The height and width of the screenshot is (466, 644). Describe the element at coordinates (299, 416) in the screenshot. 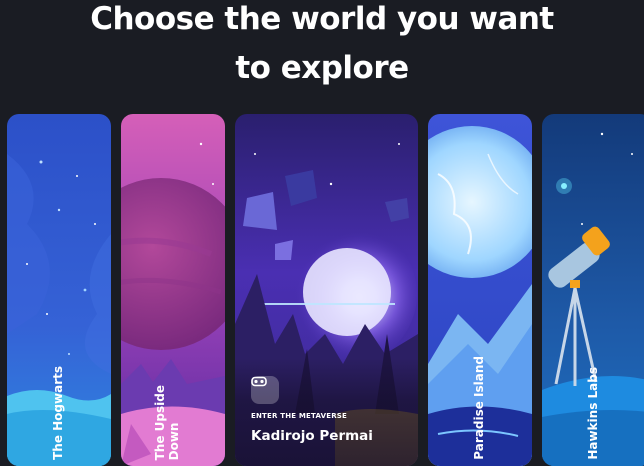

I see `card-eyebrow: ENTER THE METAVERSE` at that location.